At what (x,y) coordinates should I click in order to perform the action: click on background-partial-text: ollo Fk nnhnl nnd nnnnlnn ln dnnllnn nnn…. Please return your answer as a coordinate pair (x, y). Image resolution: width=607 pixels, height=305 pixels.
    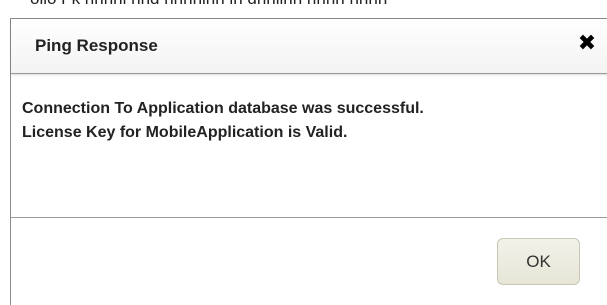
    Looking at the image, I should click on (208, 4).